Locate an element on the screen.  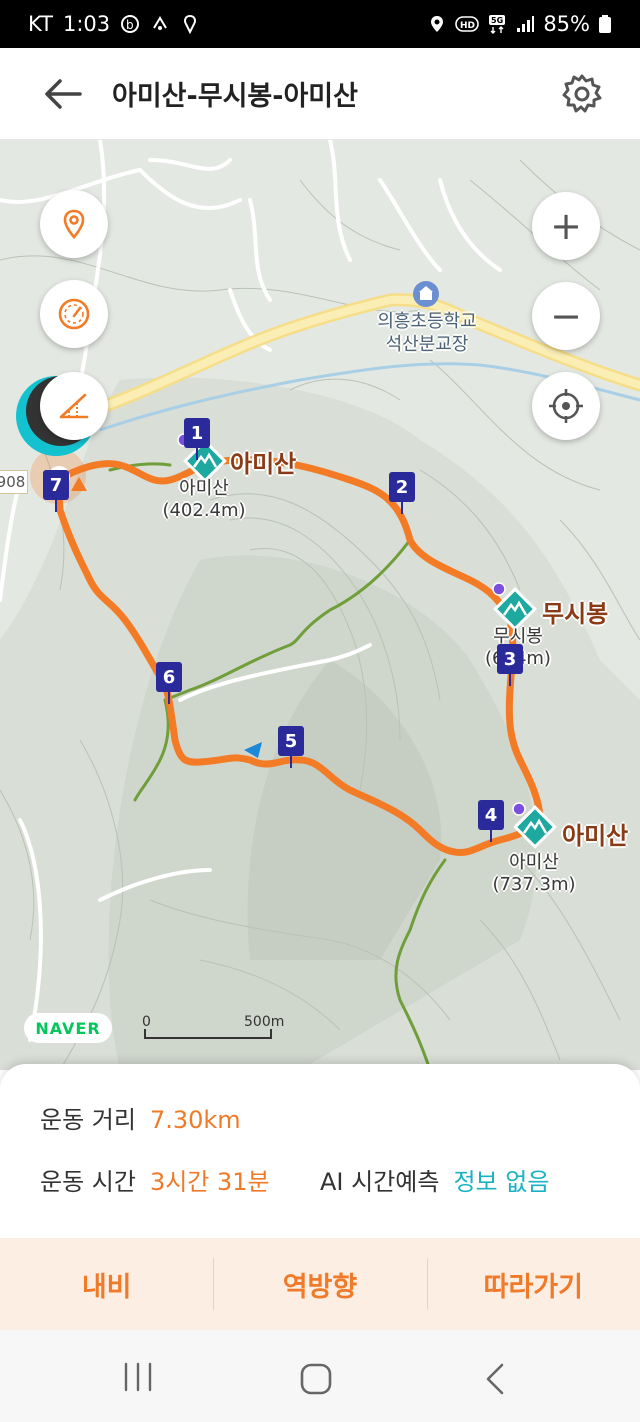
speedometer-button is located at coordinates (74, 314).